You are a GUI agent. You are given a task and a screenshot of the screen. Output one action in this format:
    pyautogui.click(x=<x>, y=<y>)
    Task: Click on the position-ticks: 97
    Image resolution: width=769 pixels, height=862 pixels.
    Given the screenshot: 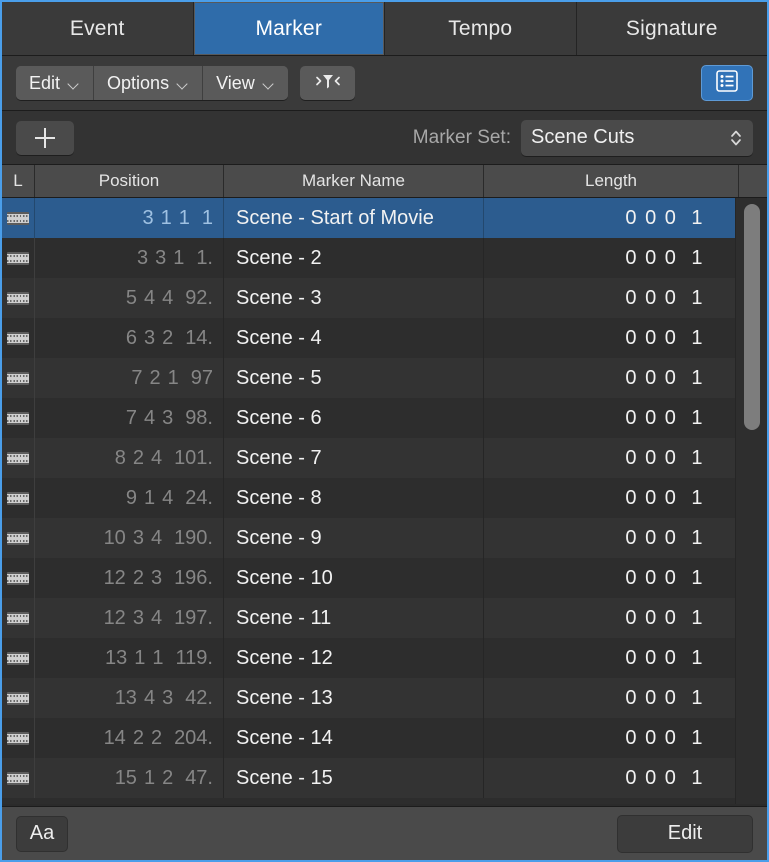 What is the action you would take?
    pyautogui.click(x=201, y=377)
    